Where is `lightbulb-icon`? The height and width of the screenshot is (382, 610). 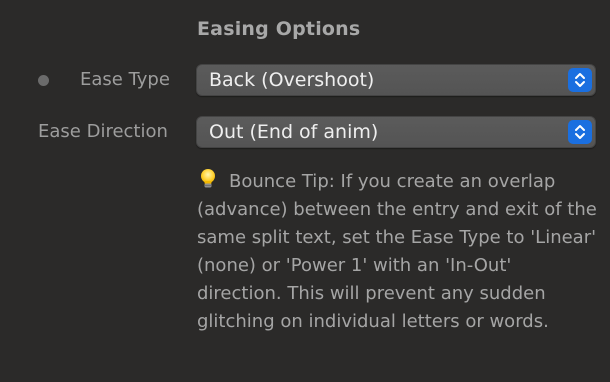 lightbulb-icon is located at coordinates (208, 179).